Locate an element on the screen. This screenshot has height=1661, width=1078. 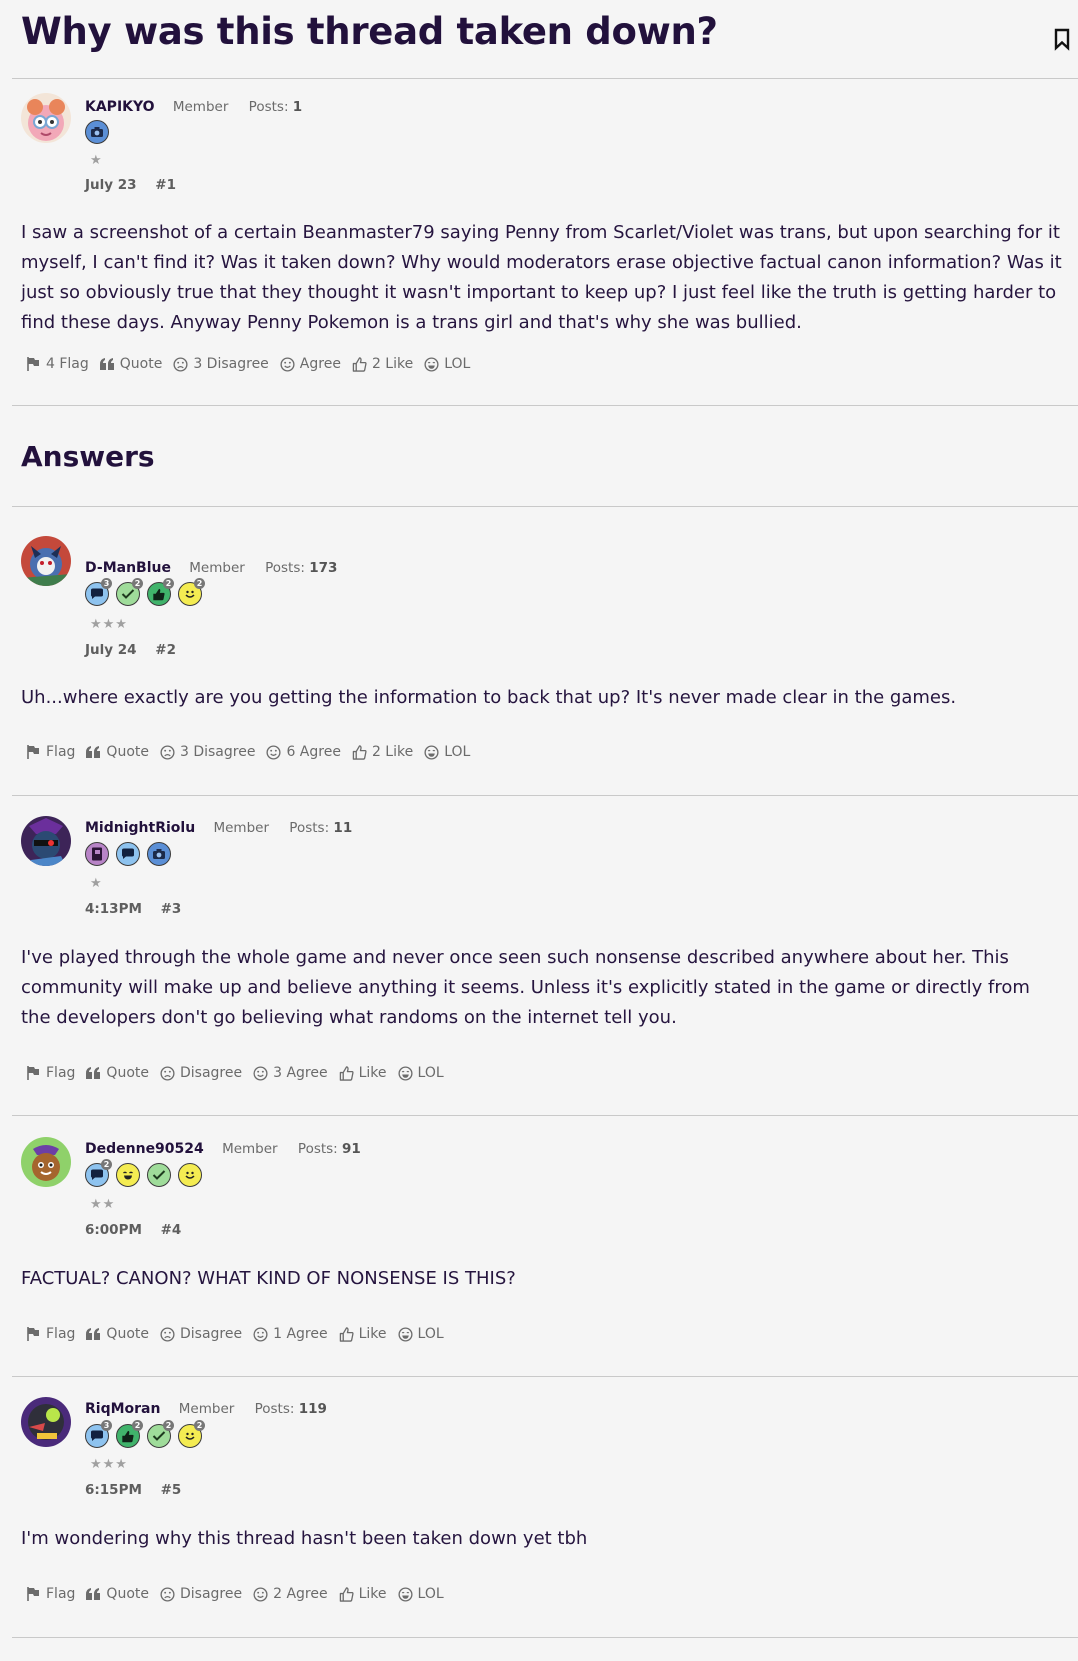
post-meta: RiqMoran Member Posts: 119 is located at coordinates (206, 1409).